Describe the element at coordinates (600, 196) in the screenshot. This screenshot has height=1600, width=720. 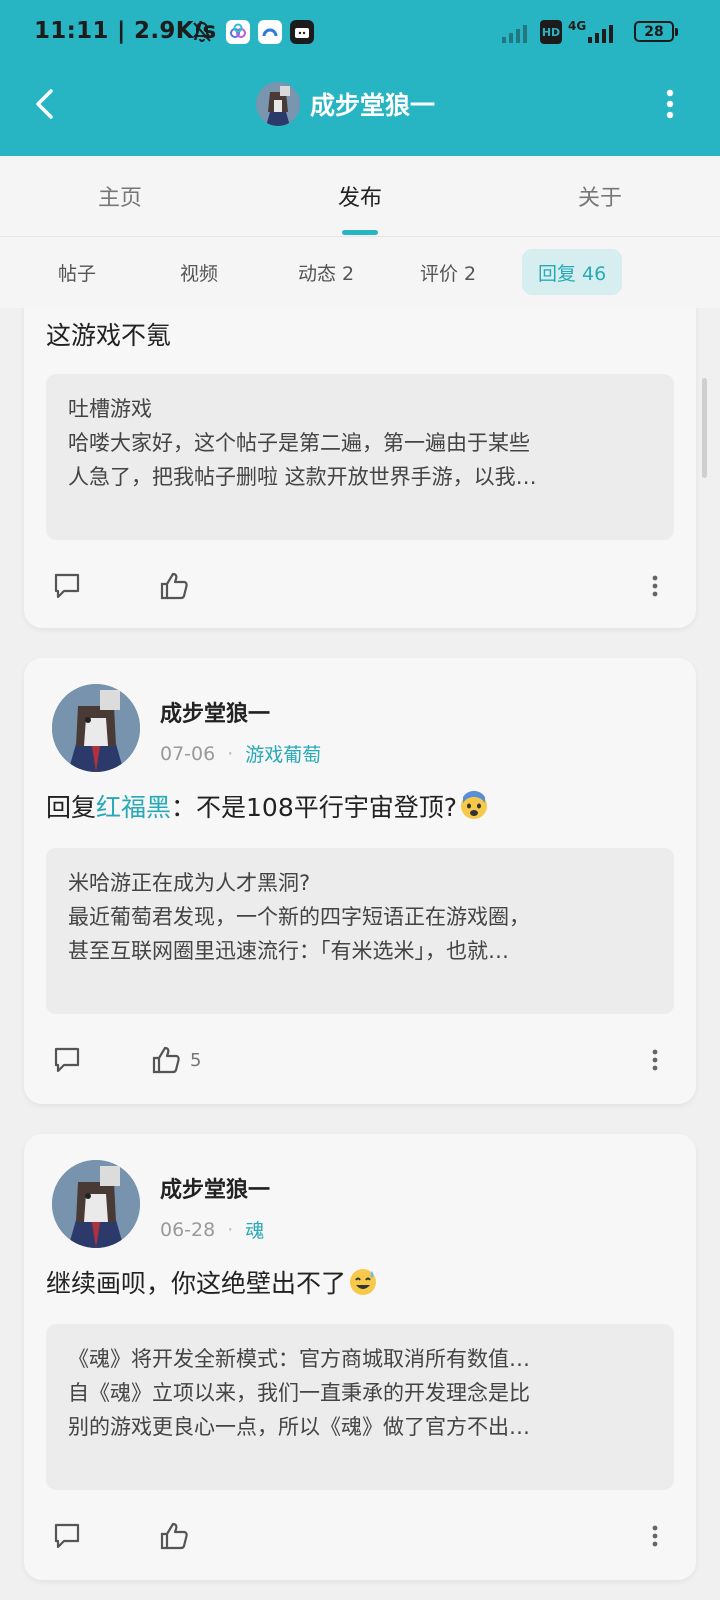
I see `tab-about: 关于` at that location.